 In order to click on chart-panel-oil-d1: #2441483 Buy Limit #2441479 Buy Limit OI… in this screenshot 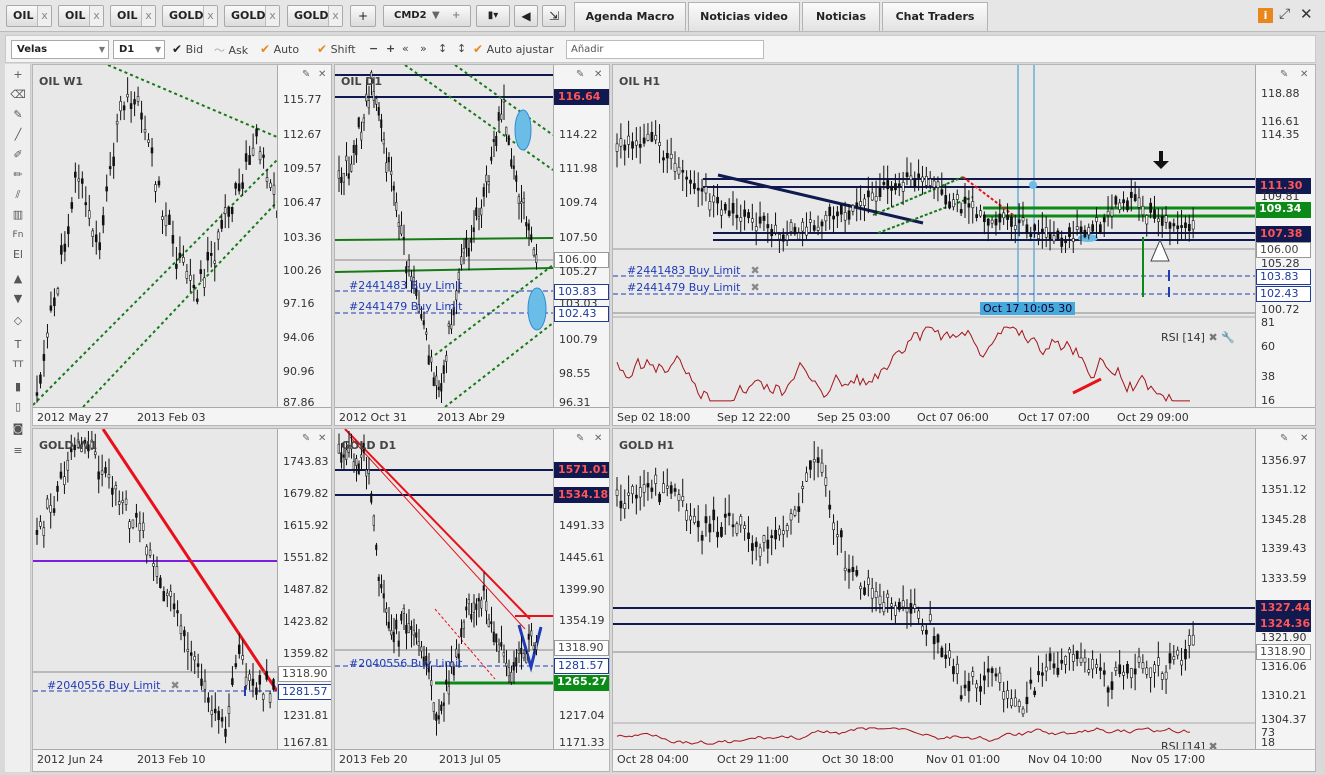, I will do `click(472, 245)`.